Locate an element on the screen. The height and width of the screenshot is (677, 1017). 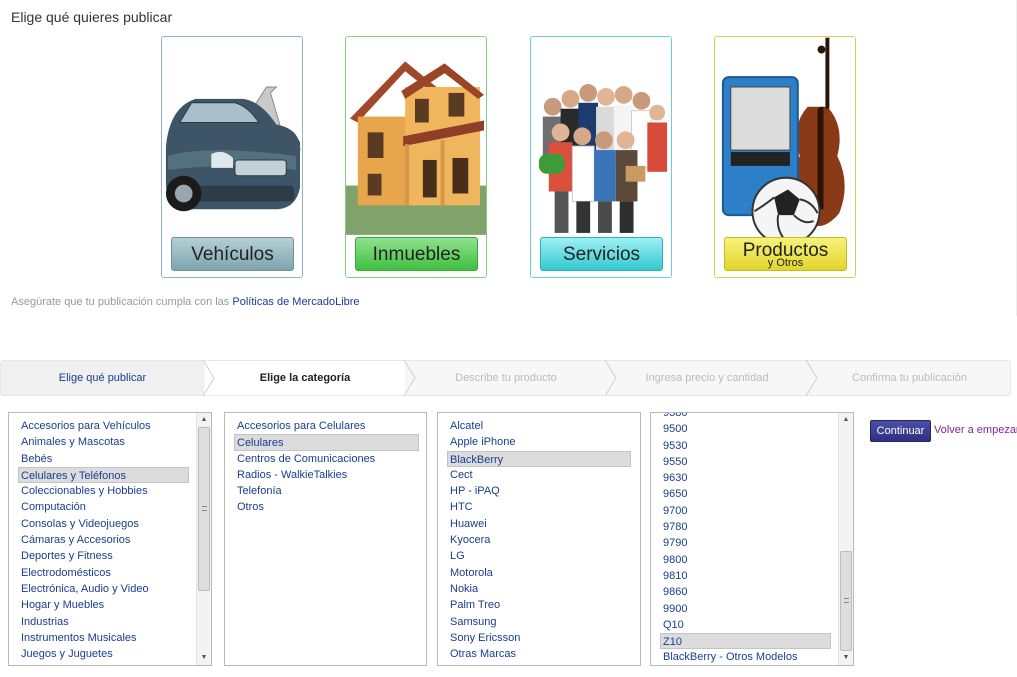
brand-option: Nokia is located at coordinates (539, 589).